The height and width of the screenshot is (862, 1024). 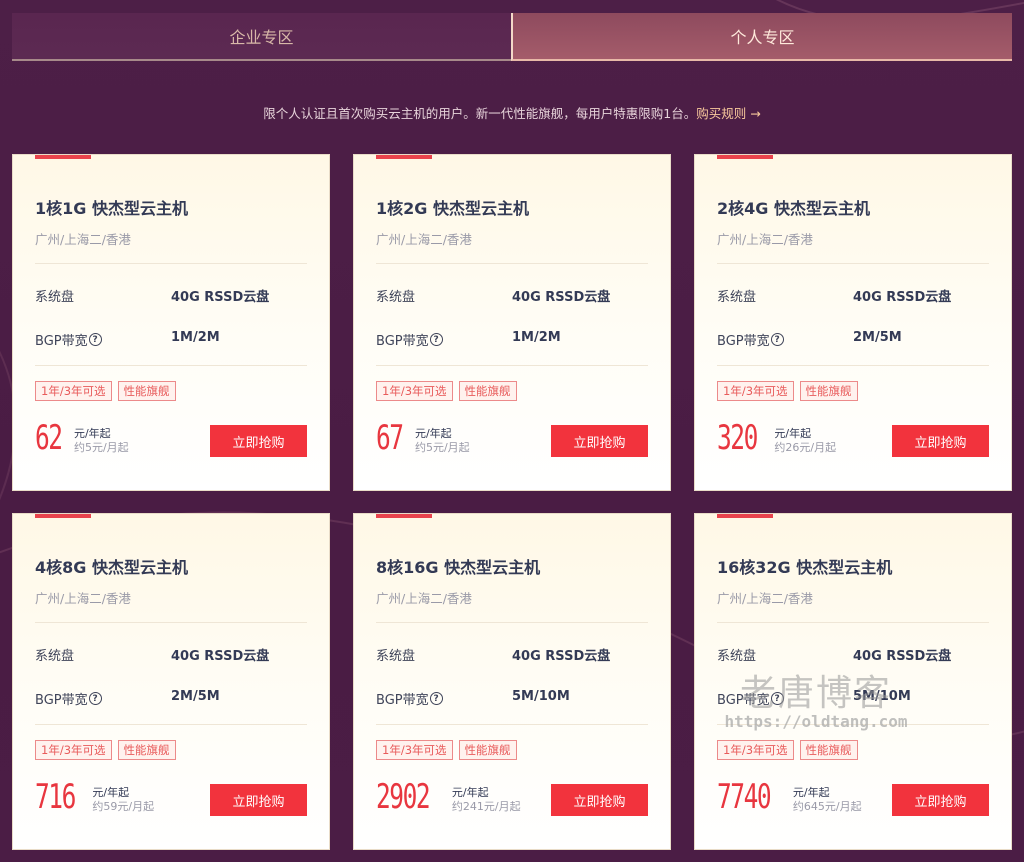 I want to click on product-title: 8核16G 快杰型云主机, so click(x=458, y=567).